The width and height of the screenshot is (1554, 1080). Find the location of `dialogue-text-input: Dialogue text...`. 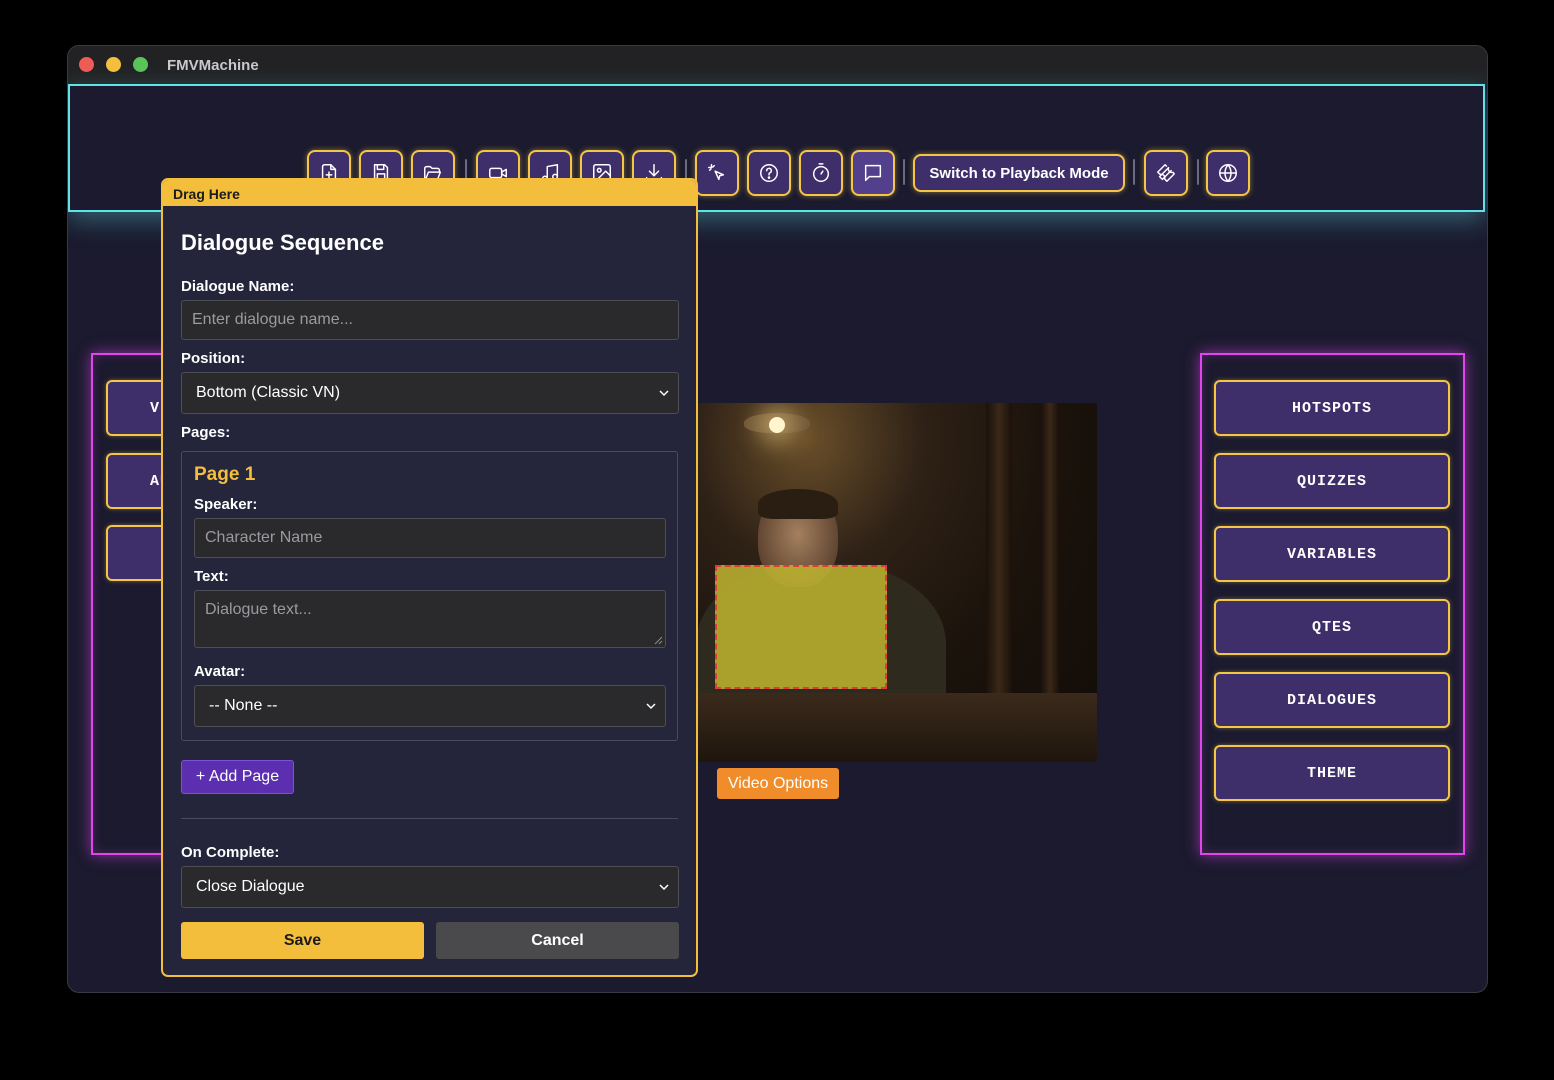

dialogue-text-input: Dialogue text... is located at coordinates (430, 619).